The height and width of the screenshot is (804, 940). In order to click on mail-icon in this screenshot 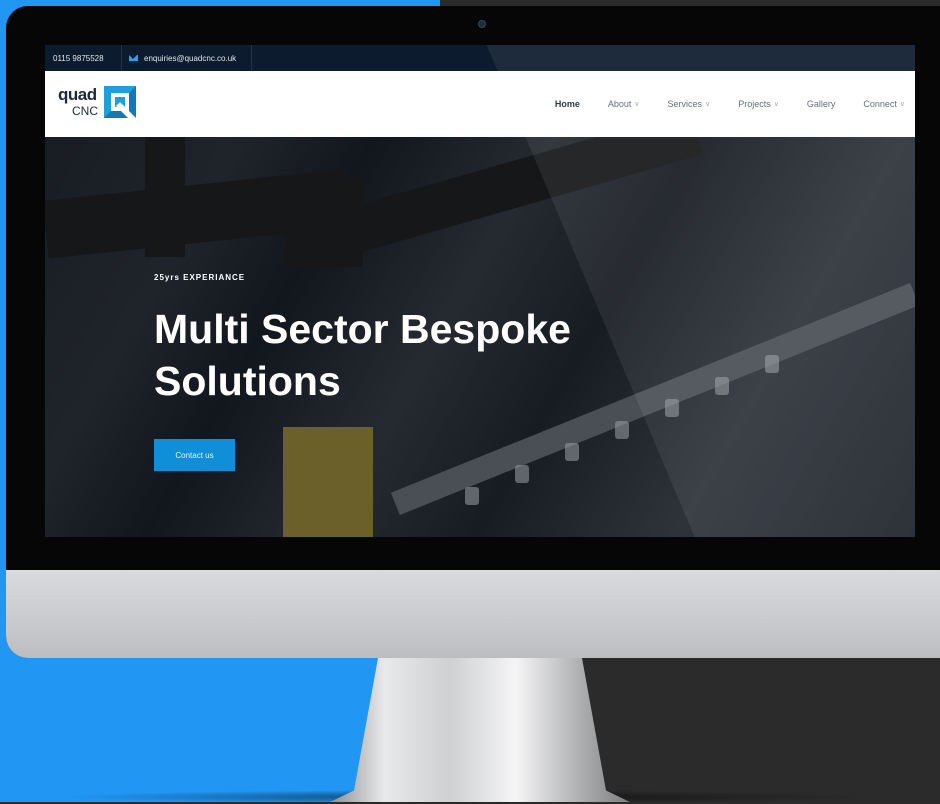, I will do `click(133, 58)`.